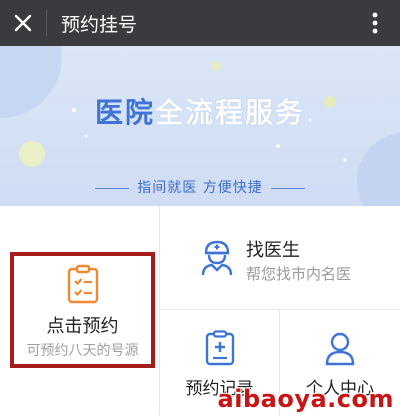  I want to click on more-vertical-icon, so click(375, 23).